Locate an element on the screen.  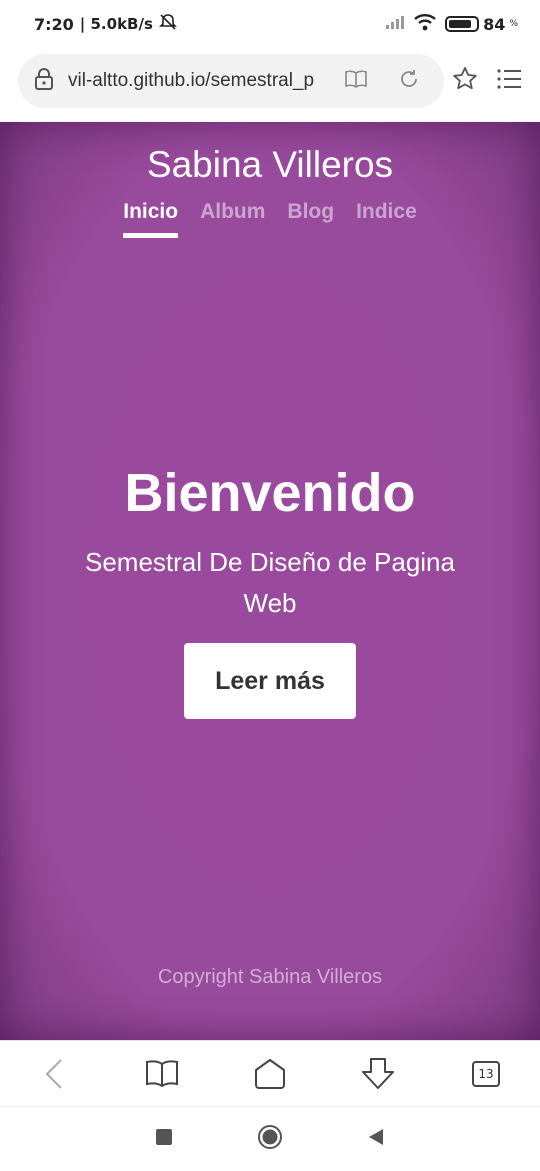
status-bar: 7:20 | 5.0kB/s 84 % is located at coordinates (270, 24).